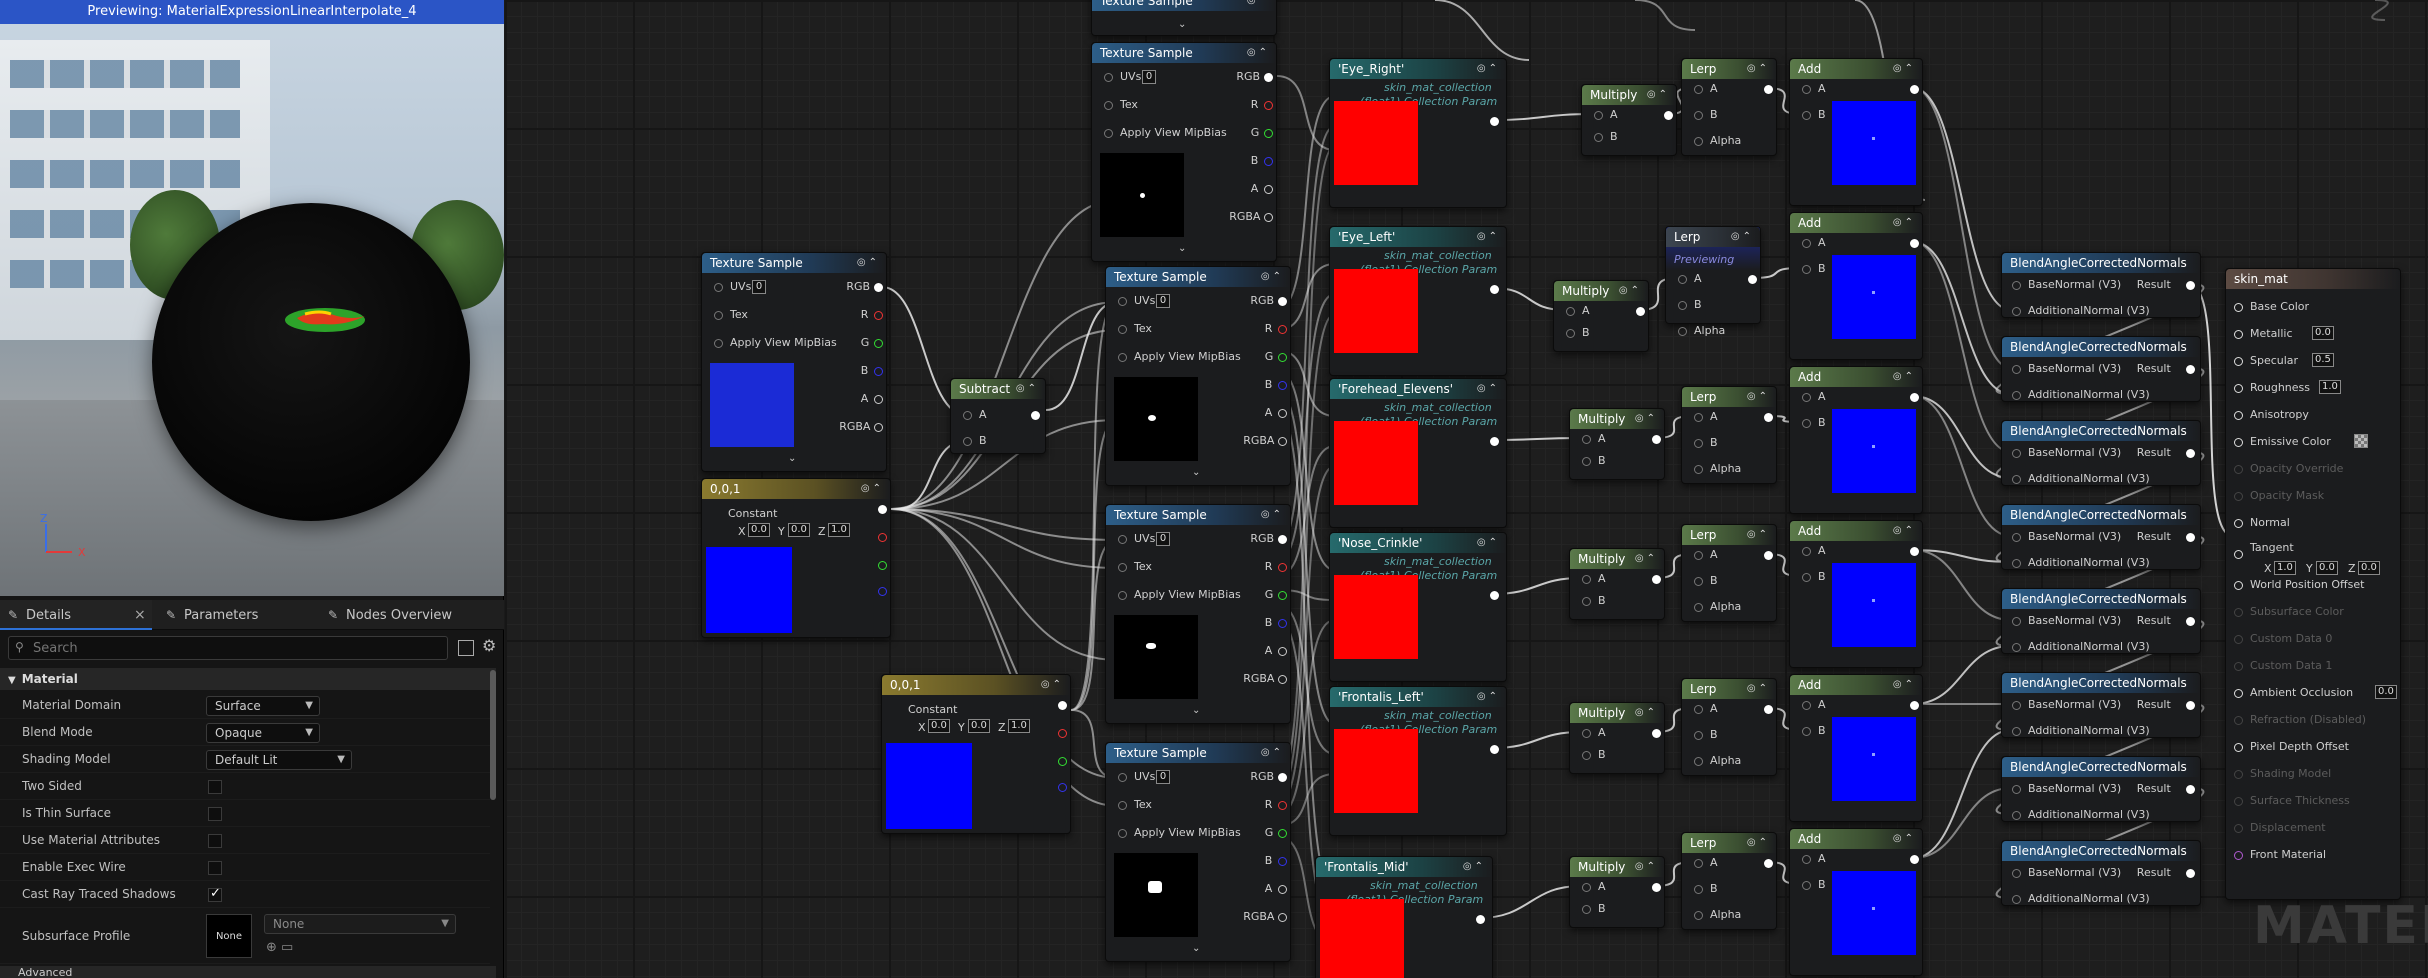 The height and width of the screenshot is (978, 2428). Describe the element at coordinates (1729, 689) in the screenshot. I see `lerp-node-header: Lerp ◎⌃` at that location.